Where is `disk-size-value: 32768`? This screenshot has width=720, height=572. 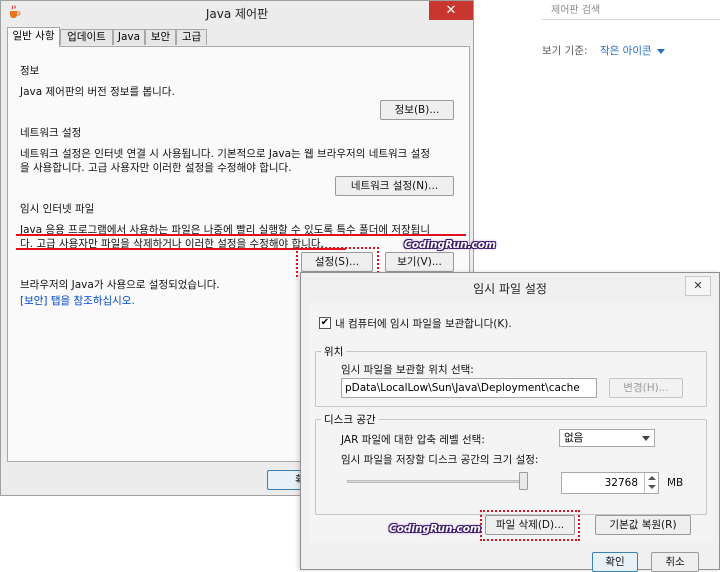 disk-size-value: 32768 is located at coordinates (621, 483).